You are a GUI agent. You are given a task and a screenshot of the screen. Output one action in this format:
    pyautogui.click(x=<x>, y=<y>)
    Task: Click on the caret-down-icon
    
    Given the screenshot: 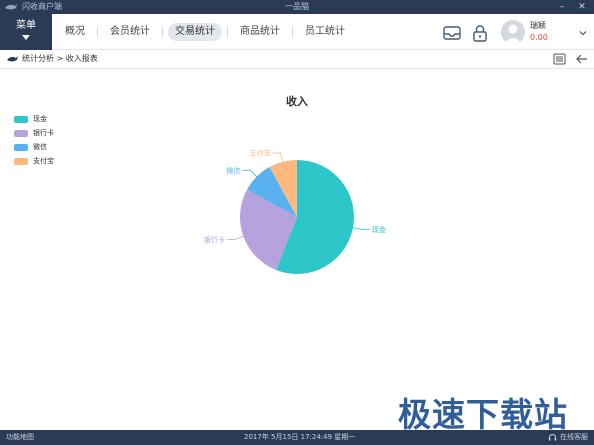 What is the action you would take?
    pyautogui.click(x=26, y=37)
    